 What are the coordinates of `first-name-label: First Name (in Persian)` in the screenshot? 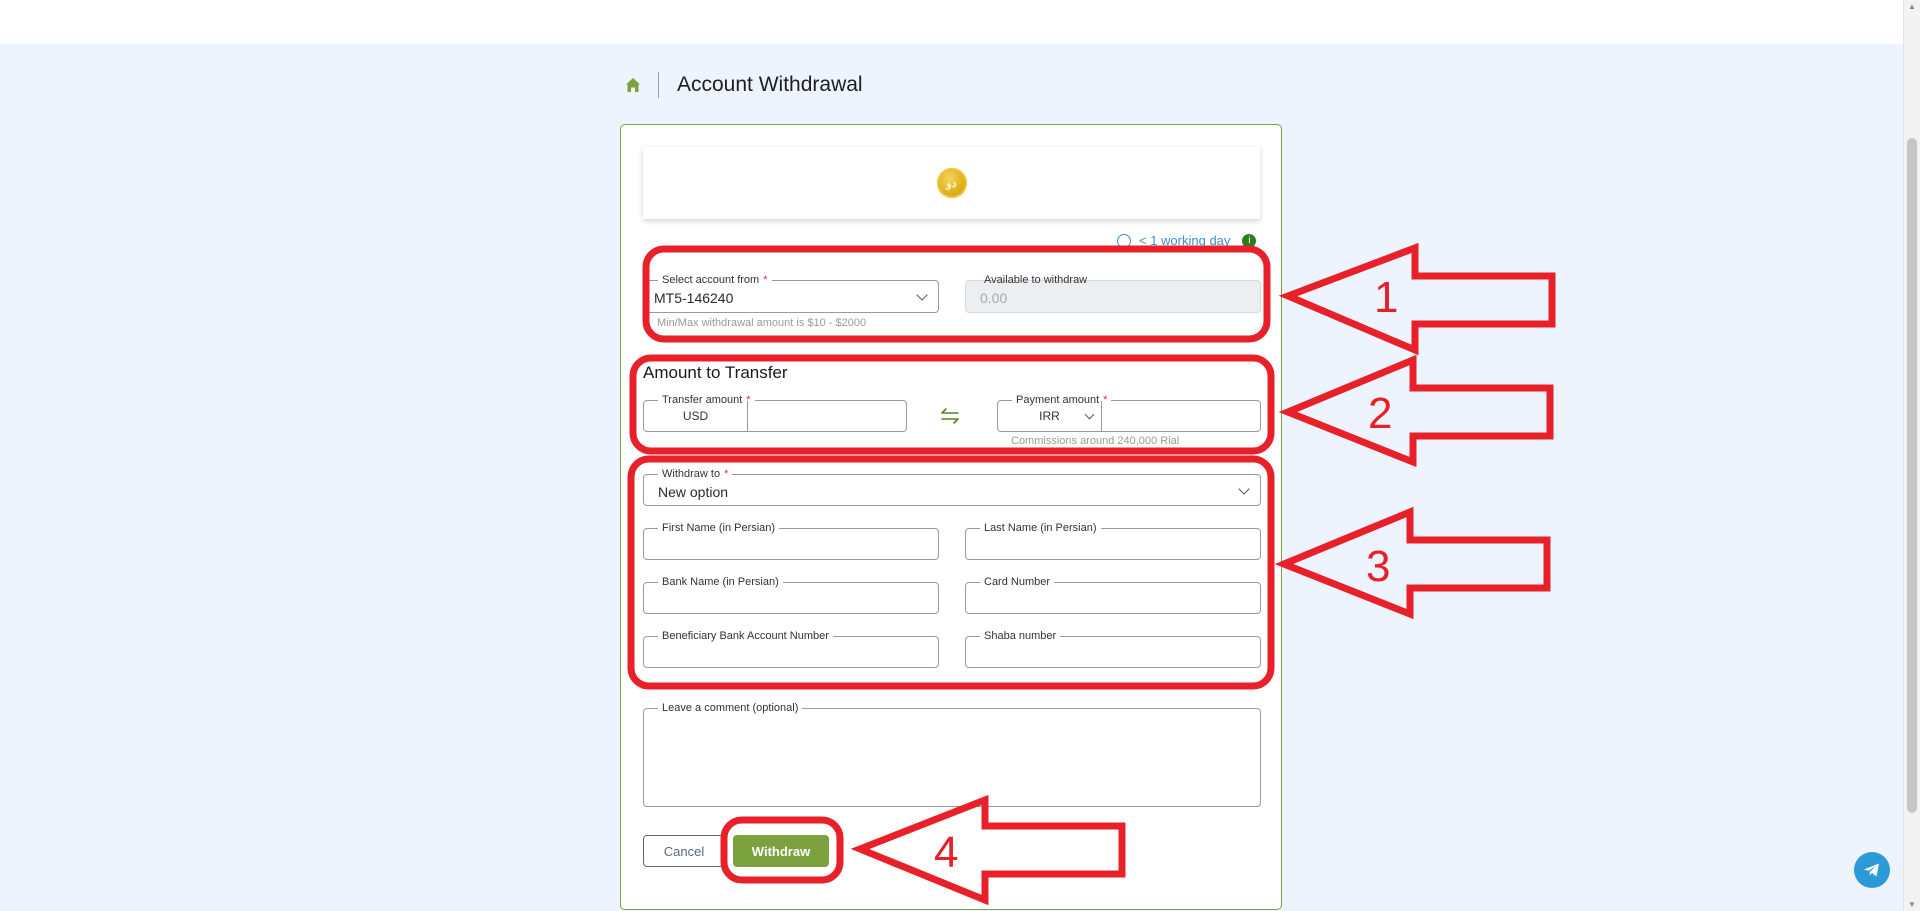 It's located at (719, 528).